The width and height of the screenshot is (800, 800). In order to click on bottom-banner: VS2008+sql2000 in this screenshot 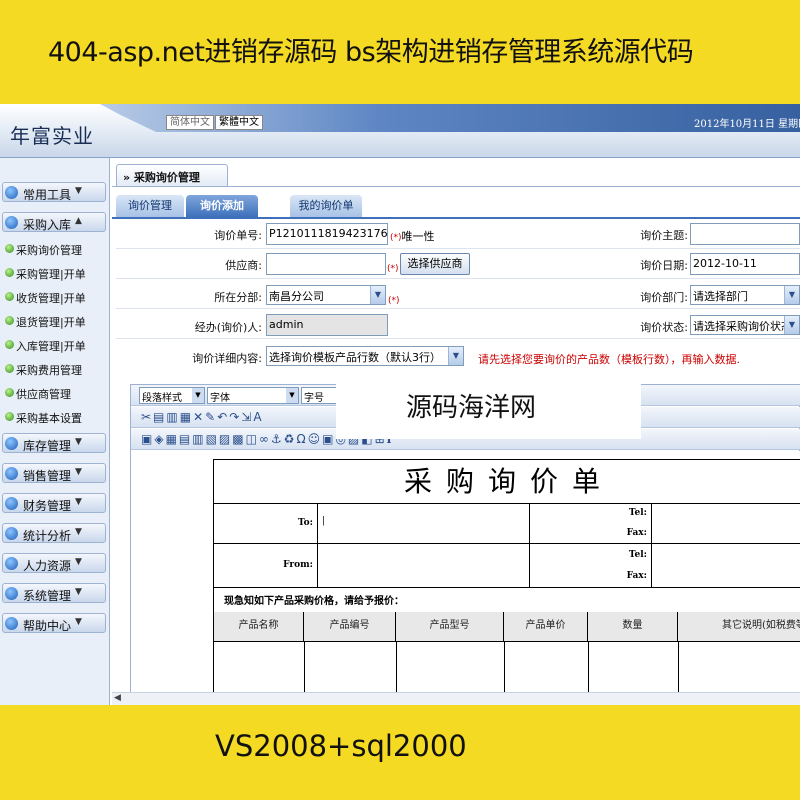, I will do `click(400, 752)`.